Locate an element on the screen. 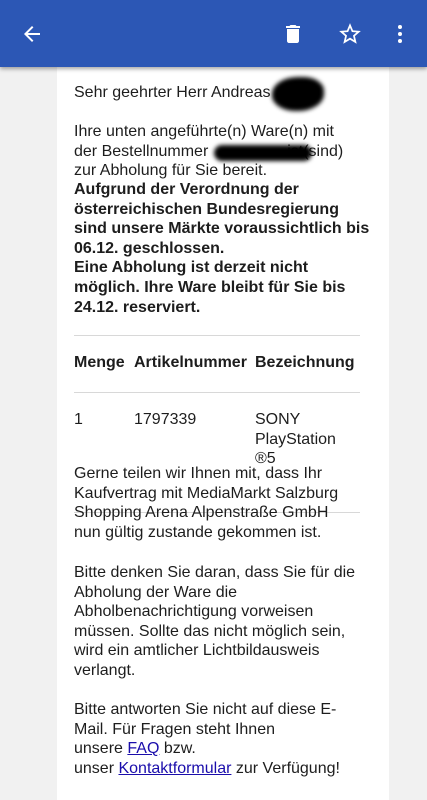  trash-icon is located at coordinates (293, 34).